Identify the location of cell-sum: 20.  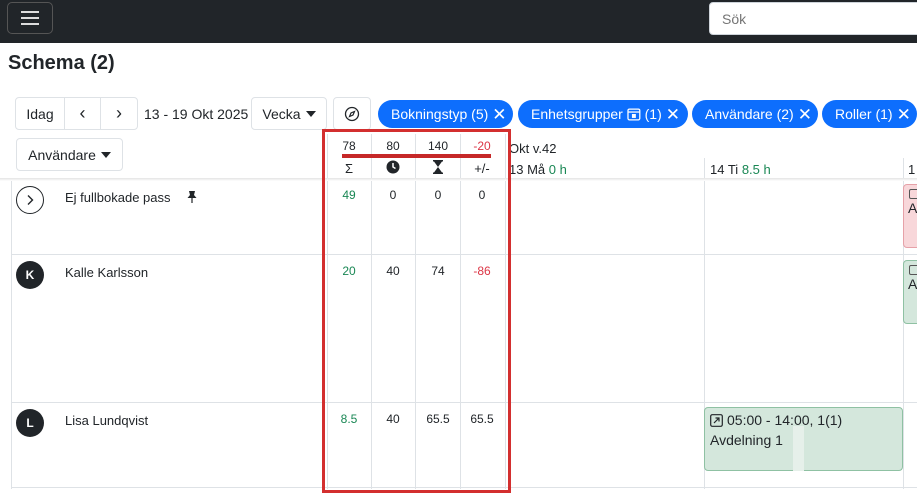
(349, 271).